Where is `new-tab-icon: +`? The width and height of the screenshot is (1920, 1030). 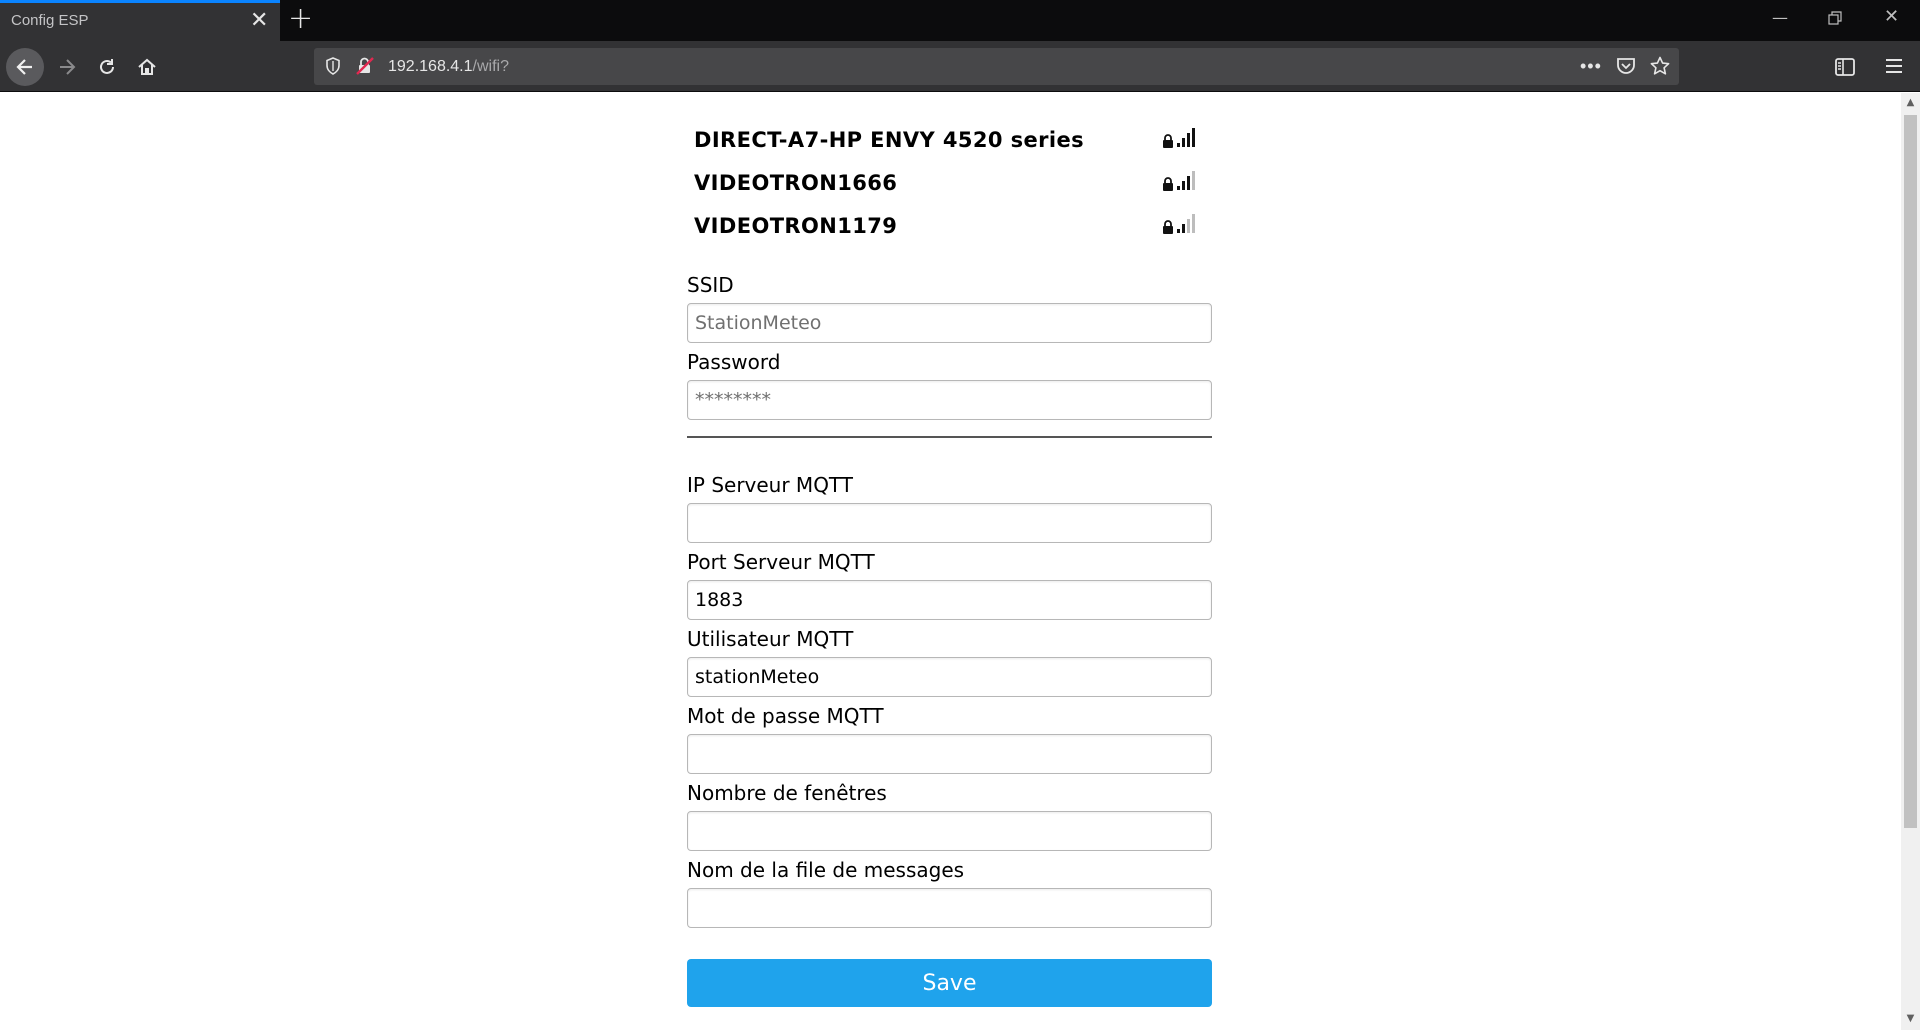 new-tab-icon: + is located at coordinates (300, 19).